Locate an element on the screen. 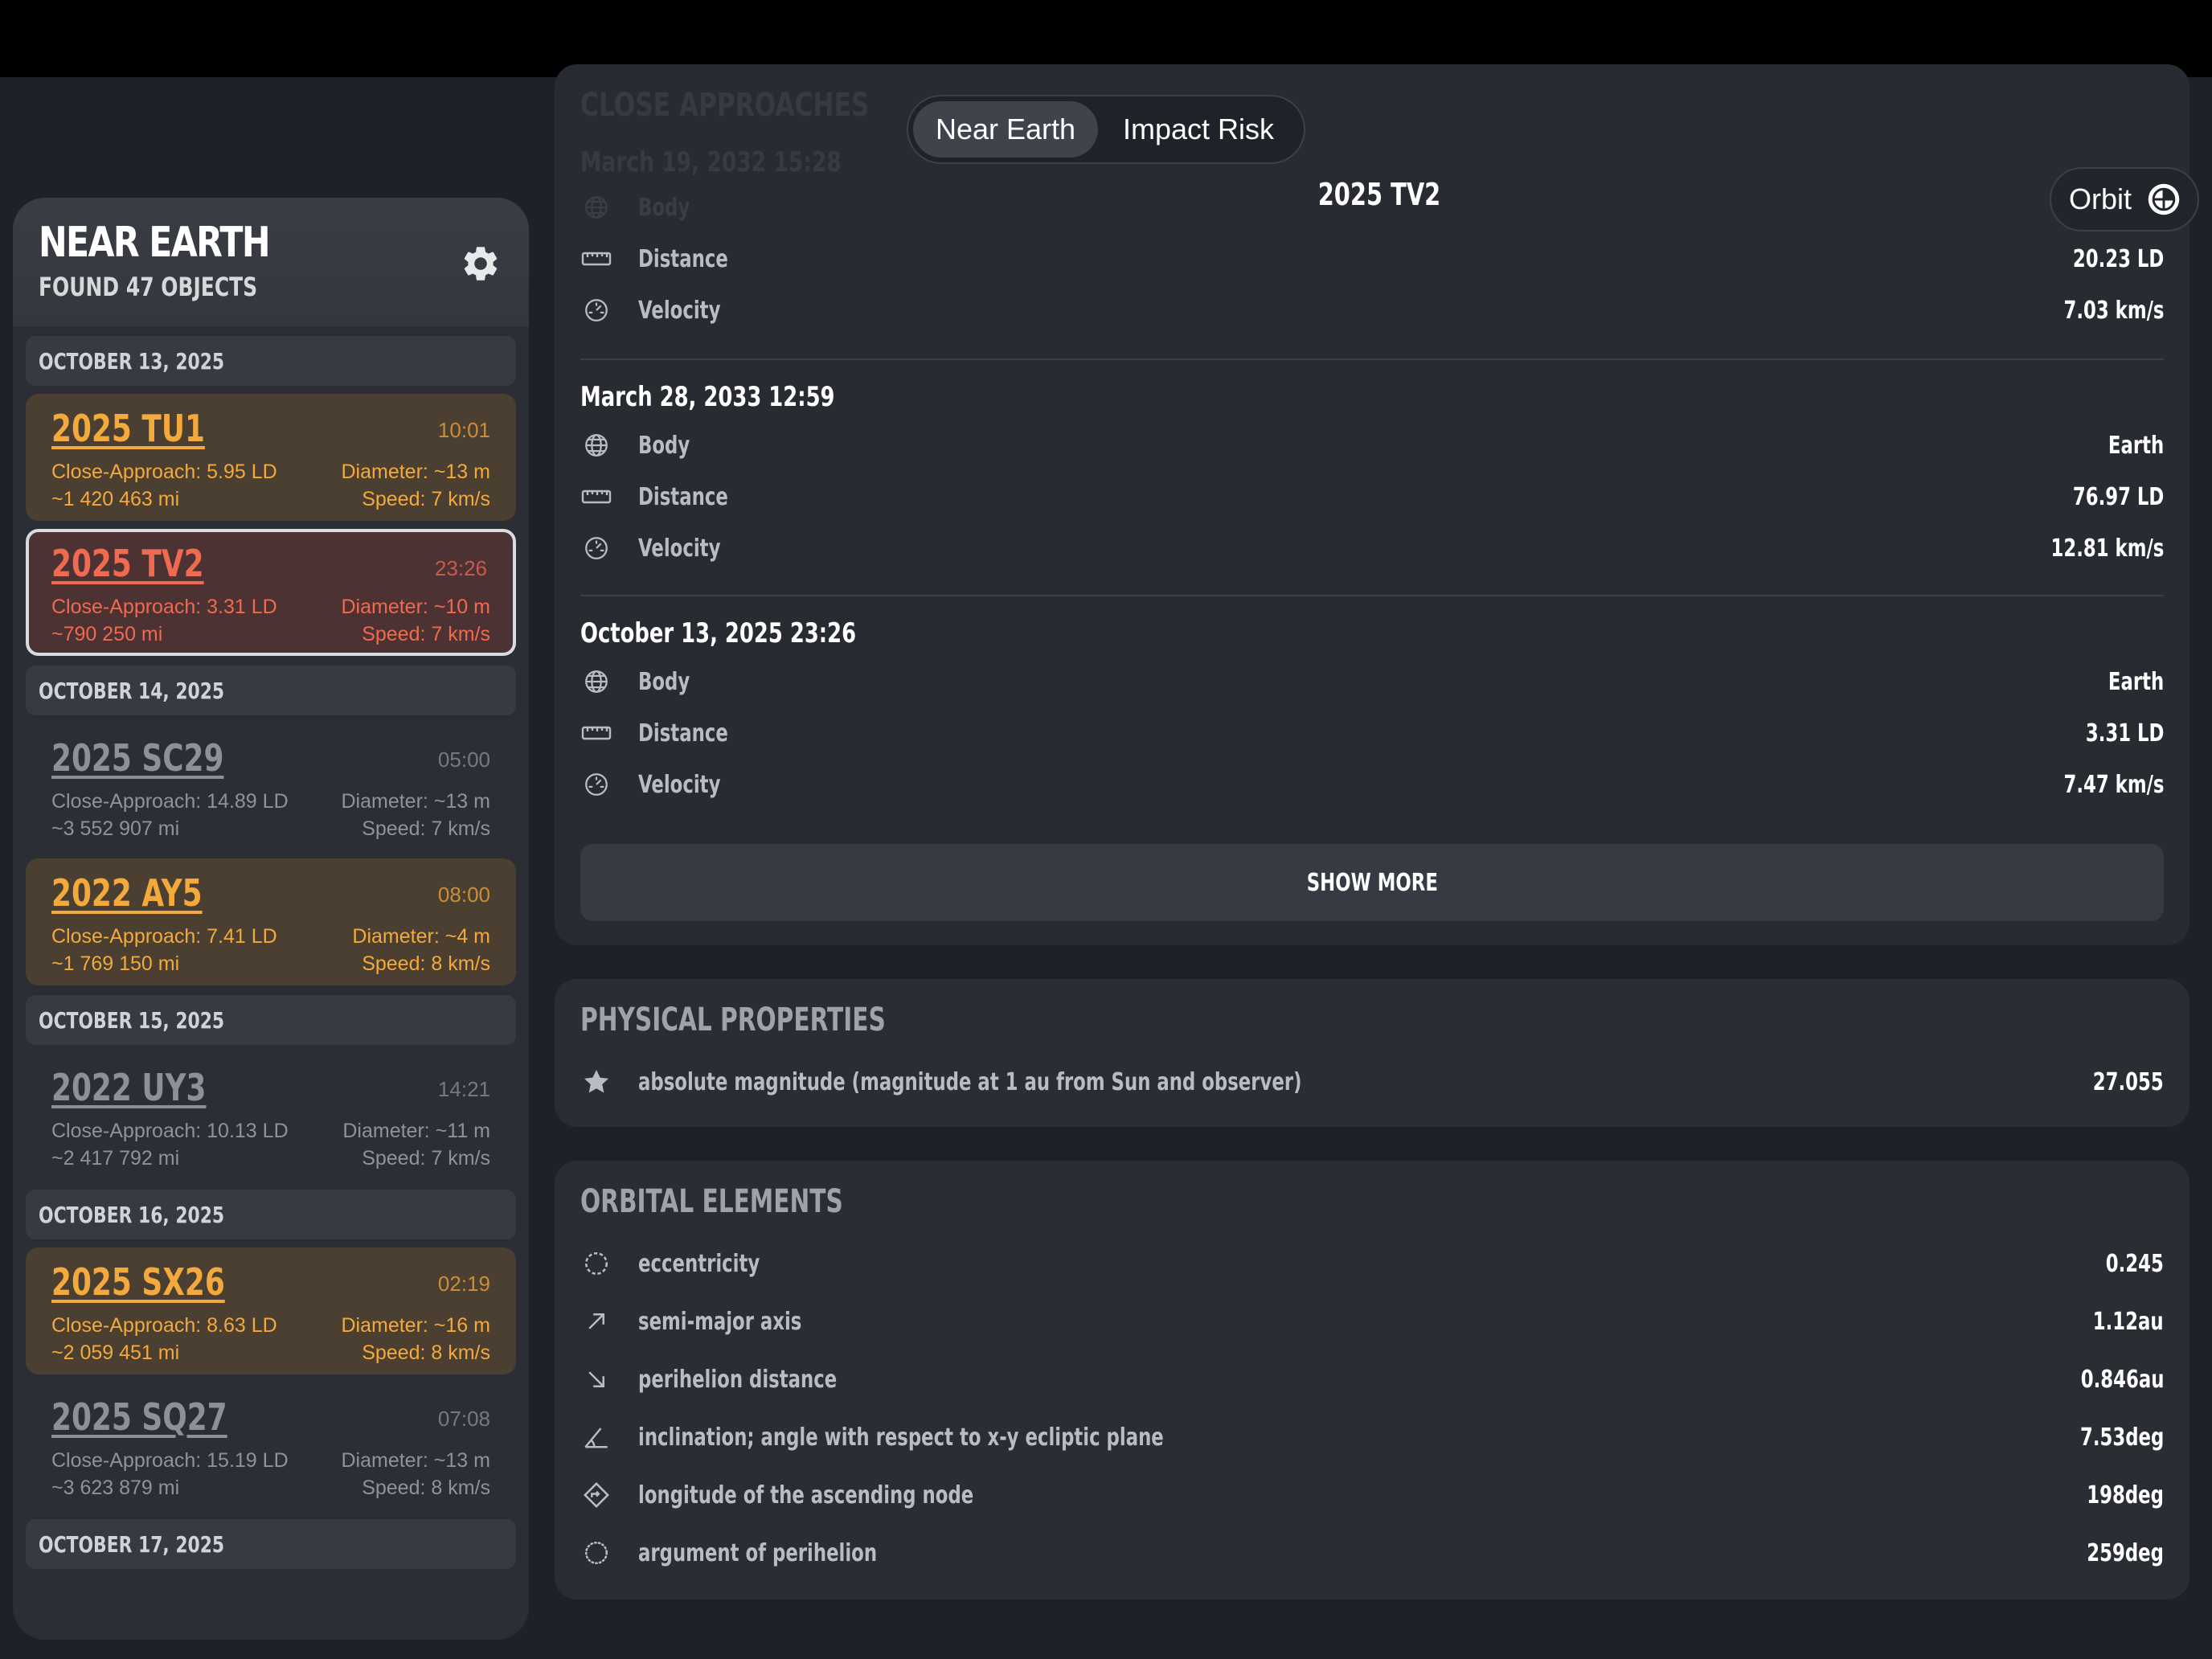 The image size is (2212, 1659). distance-miles: ~3 623 879 mi is located at coordinates (116, 1488).